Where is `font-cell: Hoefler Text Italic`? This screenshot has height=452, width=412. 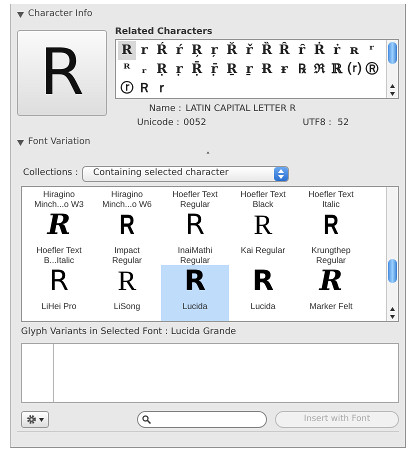
font-cell: Hoefler Text Italic is located at coordinates (331, 197).